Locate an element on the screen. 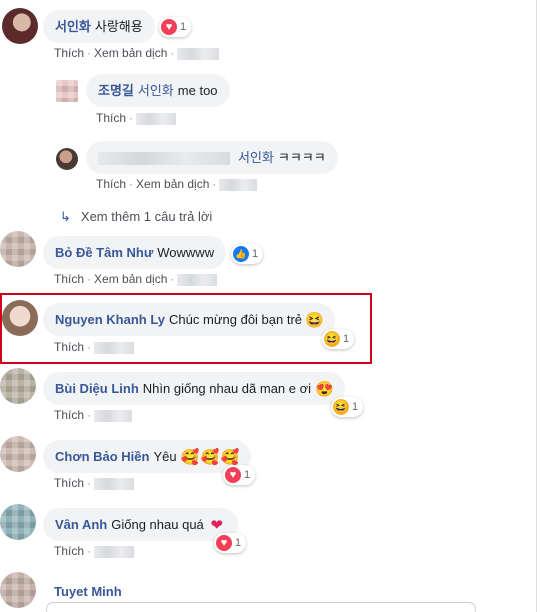 This screenshot has height=612, width=540. comment-bubble: Vân Anh Giống nhau quá ❤ is located at coordinates (140, 524).